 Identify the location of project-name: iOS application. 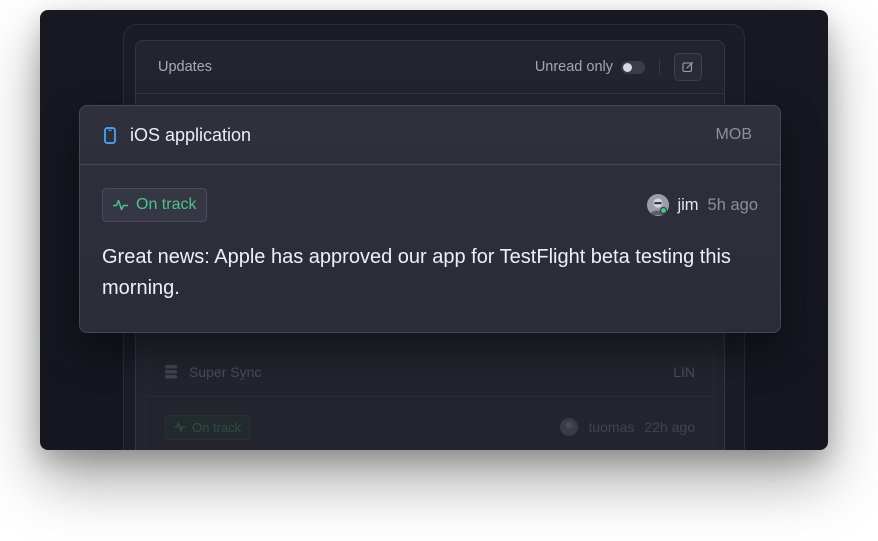
(190, 135).